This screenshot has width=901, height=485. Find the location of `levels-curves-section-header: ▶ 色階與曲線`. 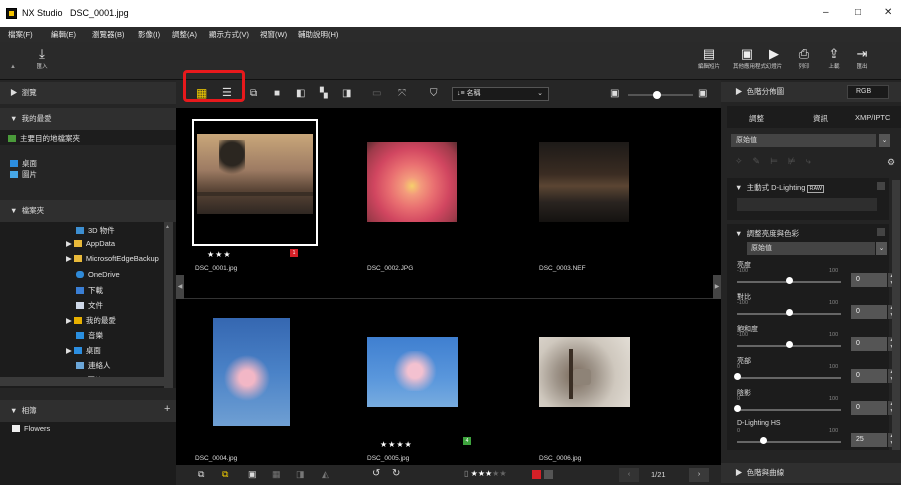

levels-curves-section-header: ▶ 色階與曲線 is located at coordinates (811, 473).